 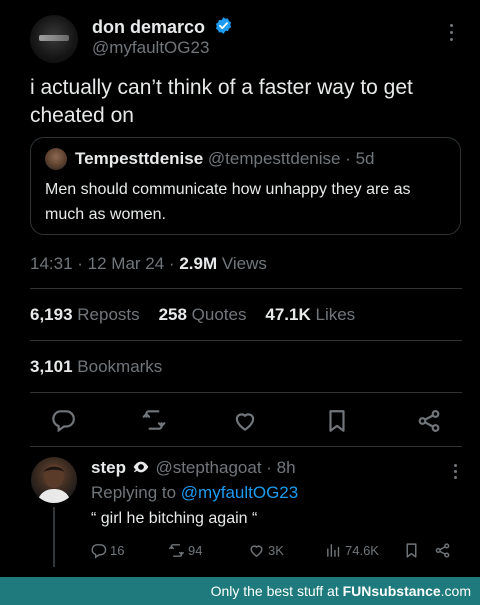 I want to click on author-avatar, so click(x=54, y=39).